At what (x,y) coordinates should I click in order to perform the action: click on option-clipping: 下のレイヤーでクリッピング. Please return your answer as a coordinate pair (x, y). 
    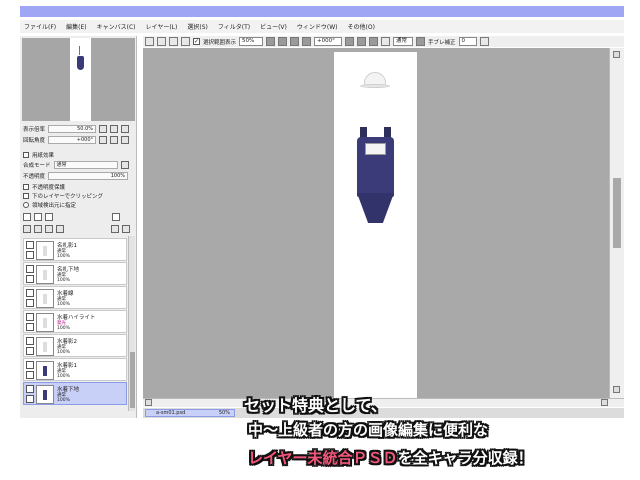
    Looking at the image, I should click on (63, 195).